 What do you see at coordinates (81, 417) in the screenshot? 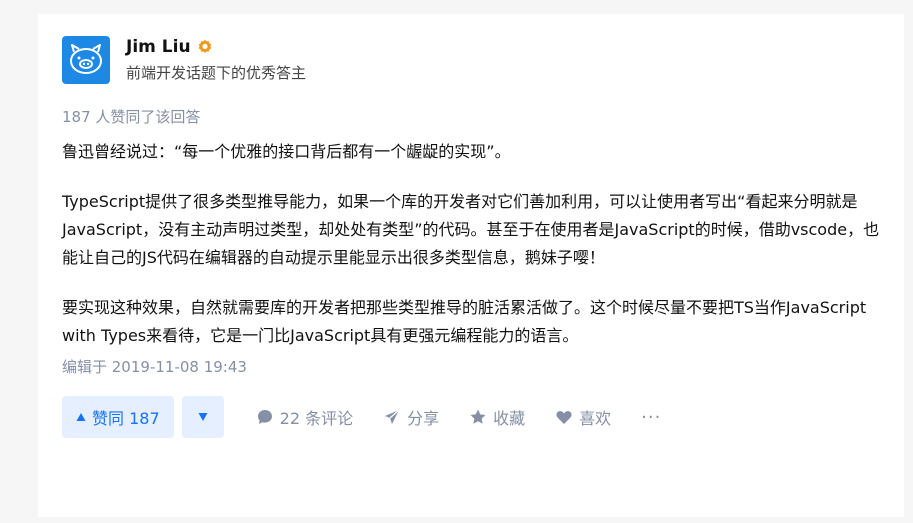
I see `upvote-triangle-icon` at bounding box center [81, 417].